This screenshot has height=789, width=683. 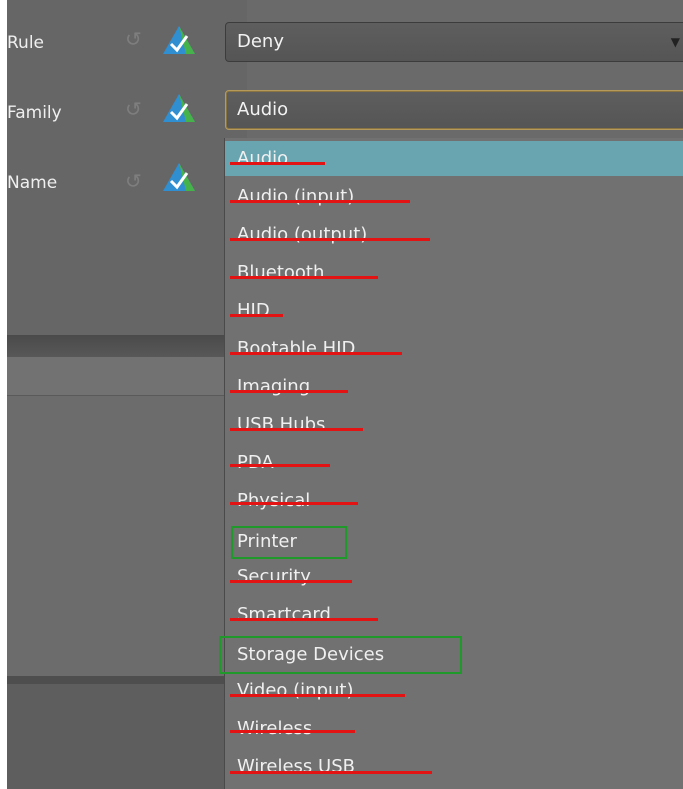 I want to click on dropdown-option: USB Hubs, so click(x=454, y=424).